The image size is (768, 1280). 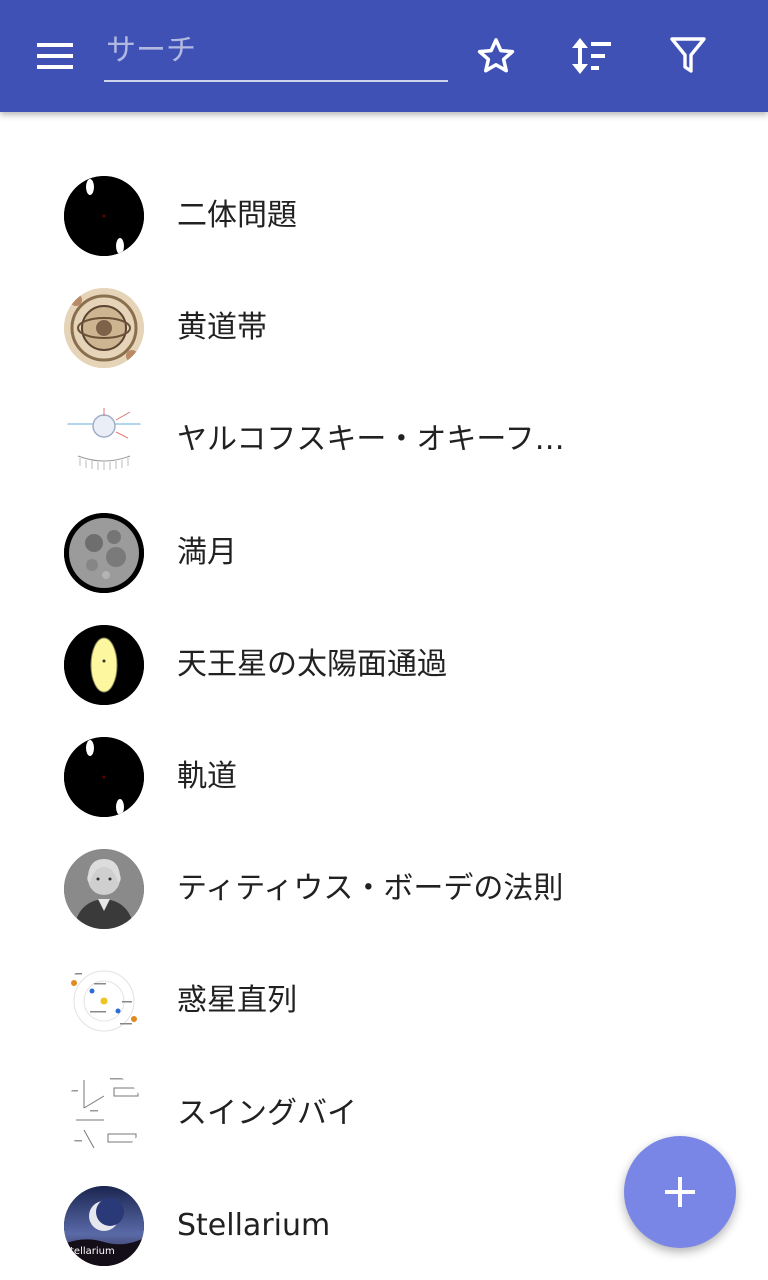 I want to click on search-input, so click(x=276, y=50).